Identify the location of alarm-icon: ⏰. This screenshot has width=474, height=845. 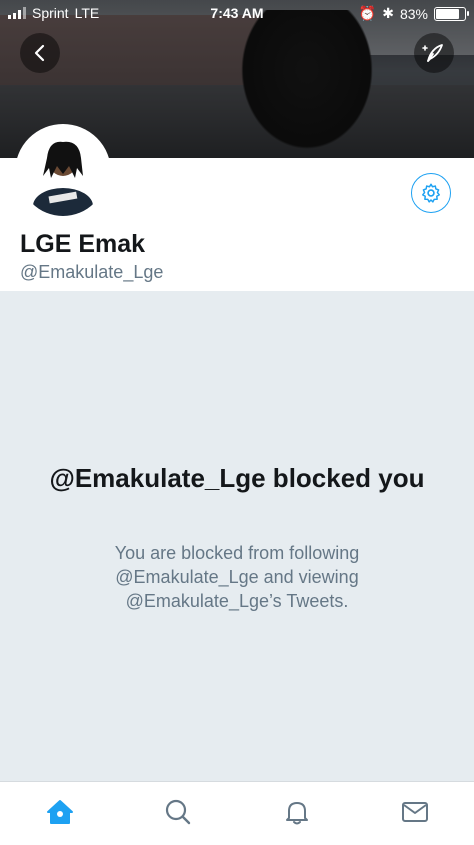
(367, 13).